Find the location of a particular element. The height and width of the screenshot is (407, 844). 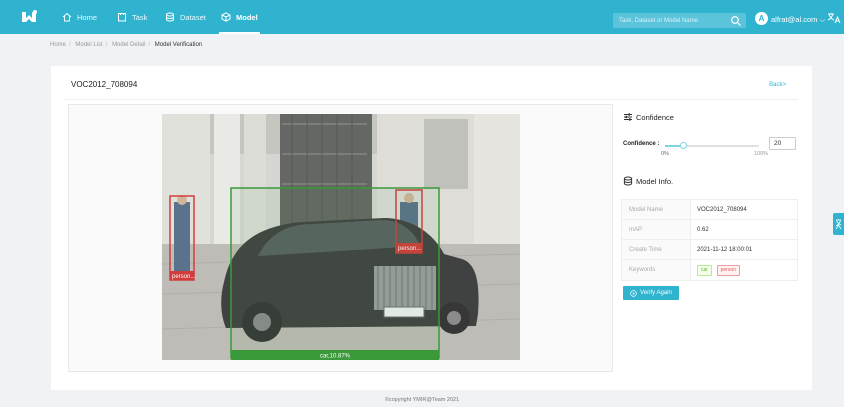

info-key: mAP is located at coordinates (656, 229).